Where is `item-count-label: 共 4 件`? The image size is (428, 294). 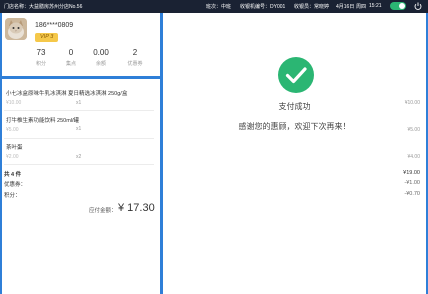 item-count-label: 共 4 件 is located at coordinates (13, 175).